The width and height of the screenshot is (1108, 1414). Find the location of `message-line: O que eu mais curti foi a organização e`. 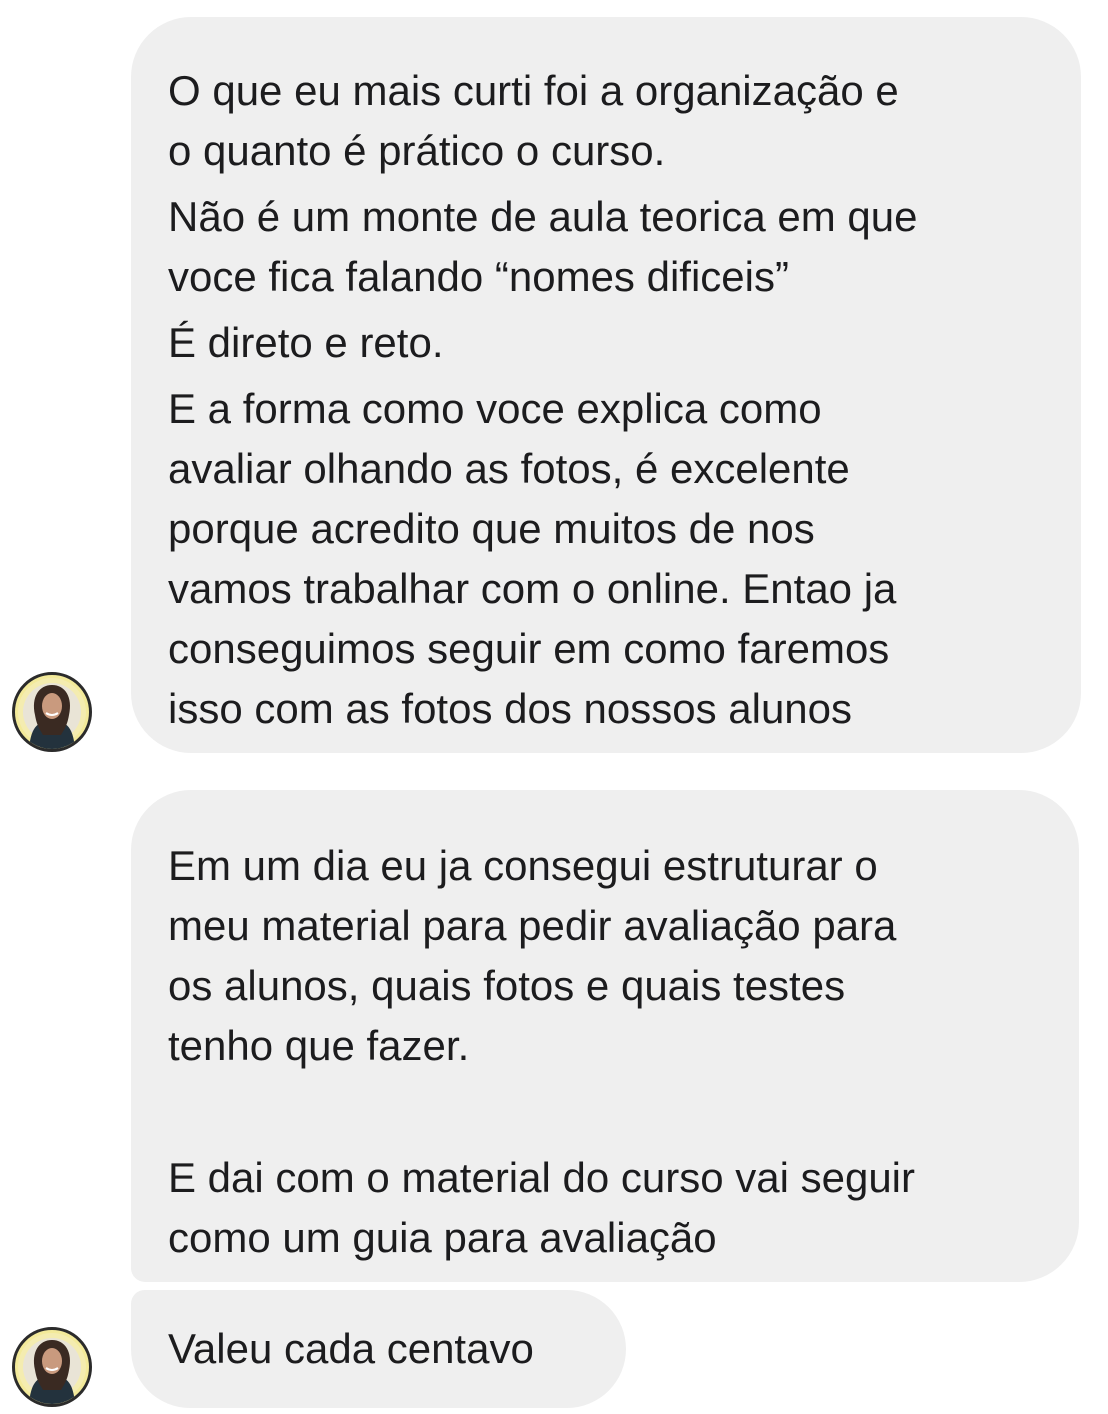

message-line: O que eu mais curti foi a organização e is located at coordinates (533, 90).